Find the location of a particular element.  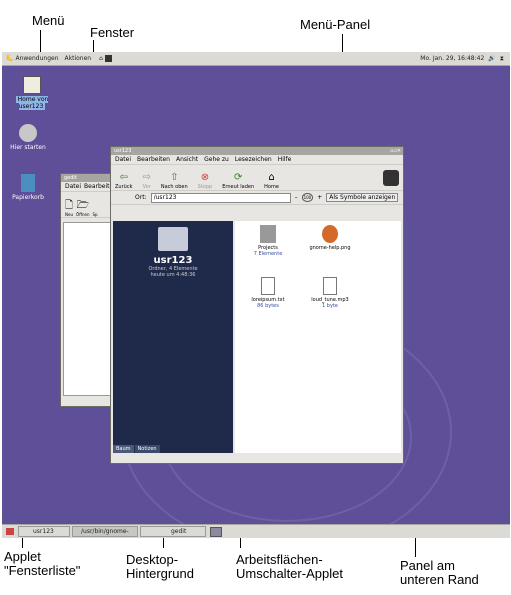

desktop-icon-label: Home von user123 is located at coordinates (32, 103).